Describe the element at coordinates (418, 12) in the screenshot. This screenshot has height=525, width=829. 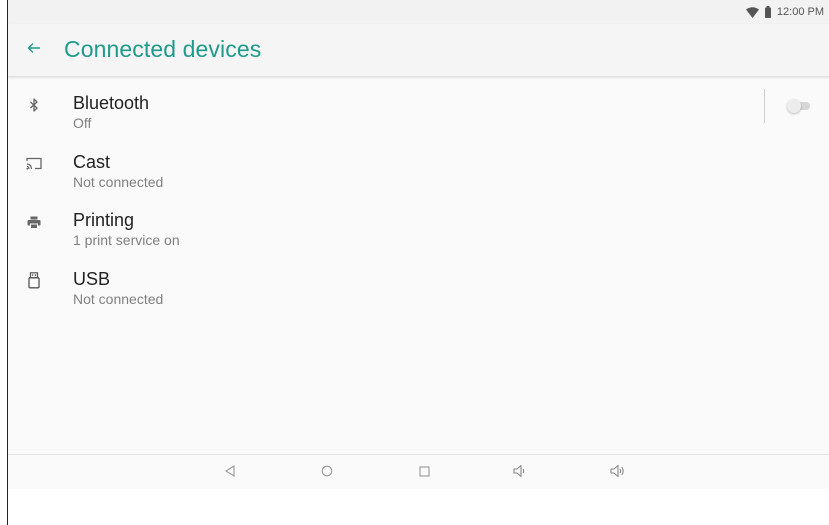
I see `status-bar: 12:00 PM` at that location.